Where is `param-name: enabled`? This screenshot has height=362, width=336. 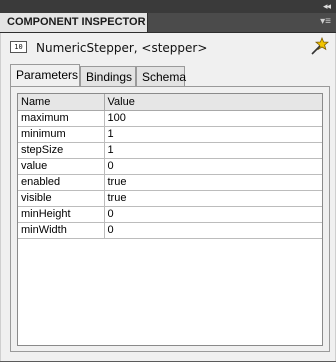 param-name: enabled is located at coordinates (61, 182).